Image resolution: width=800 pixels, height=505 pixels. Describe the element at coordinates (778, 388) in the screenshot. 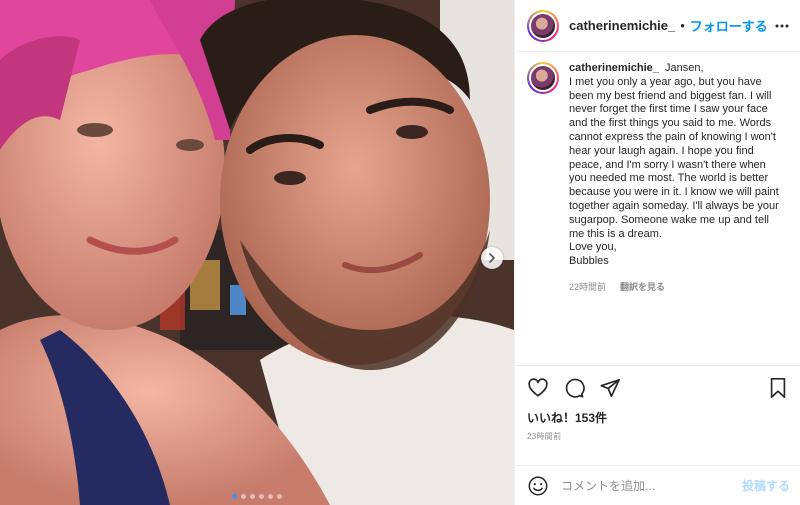

I see `bookmark-icon` at that location.